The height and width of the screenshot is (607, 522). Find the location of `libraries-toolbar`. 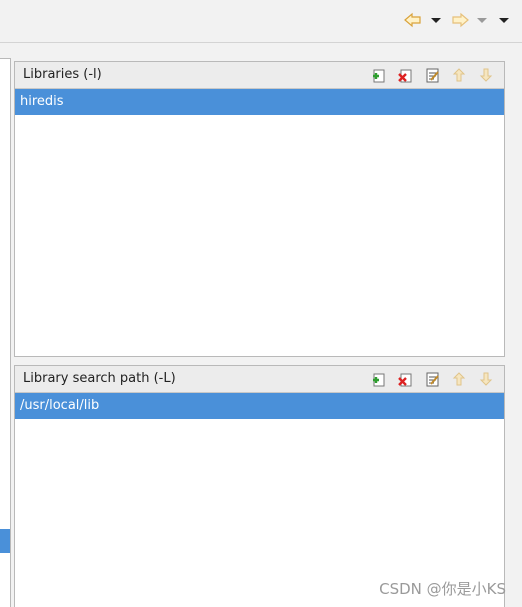

libraries-toolbar is located at coordinates (432, 75).